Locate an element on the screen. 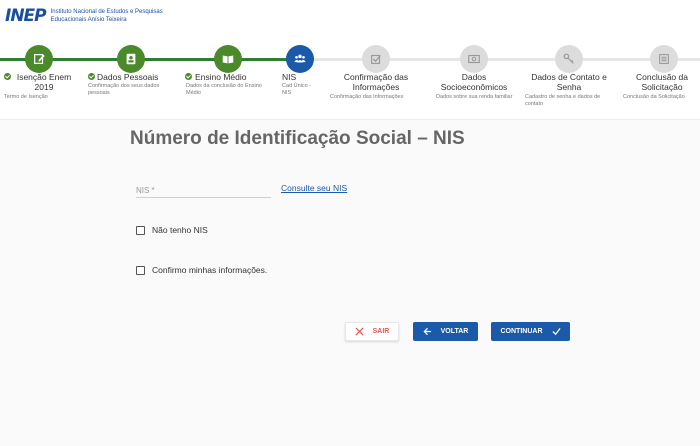  continue-button-label: CONTINUAR is located at coordinates (521, 331).